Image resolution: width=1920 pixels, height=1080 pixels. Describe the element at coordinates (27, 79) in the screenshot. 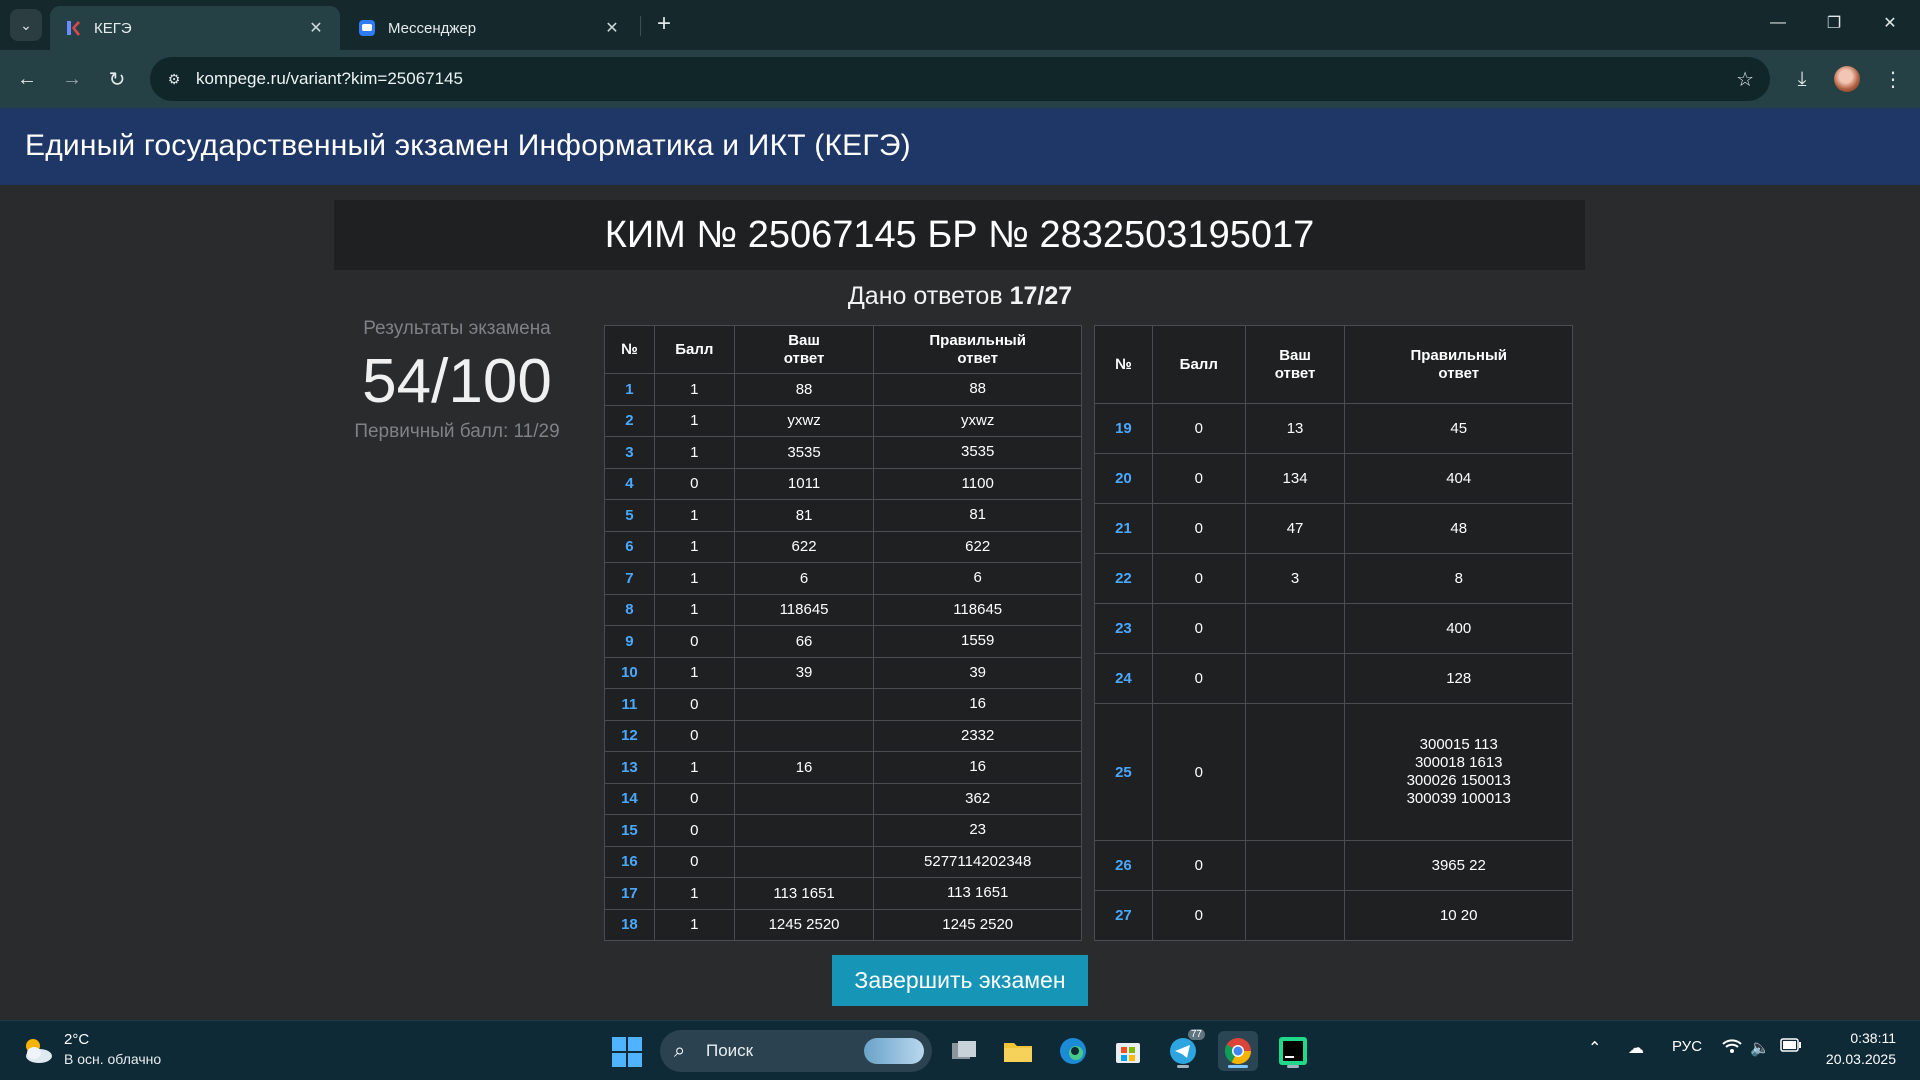

I see `back-arrow-icon: ←` at that location.